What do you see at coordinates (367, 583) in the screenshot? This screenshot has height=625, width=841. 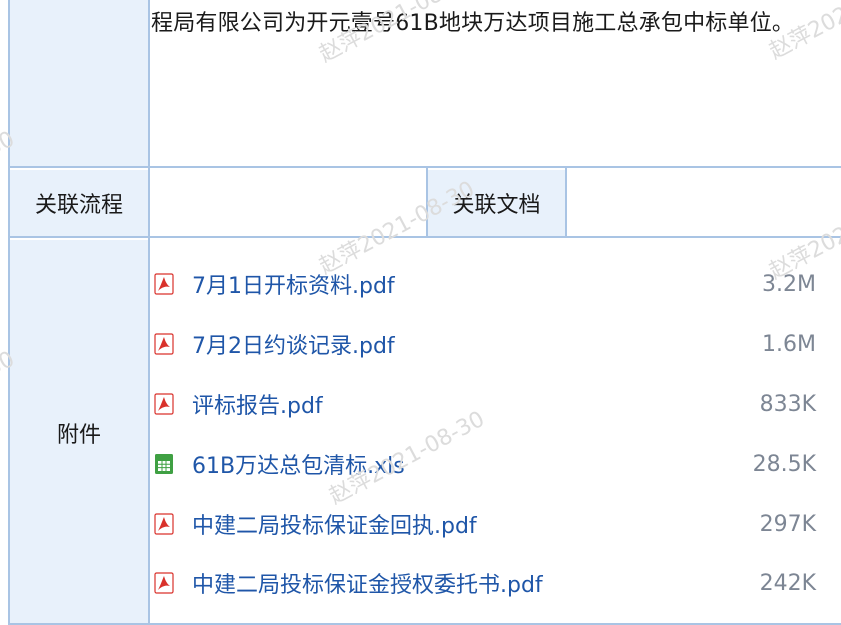 I see `attachment-name: 中建二局投标保证金授权委托书.pdf` at bounding box center [367, 583].